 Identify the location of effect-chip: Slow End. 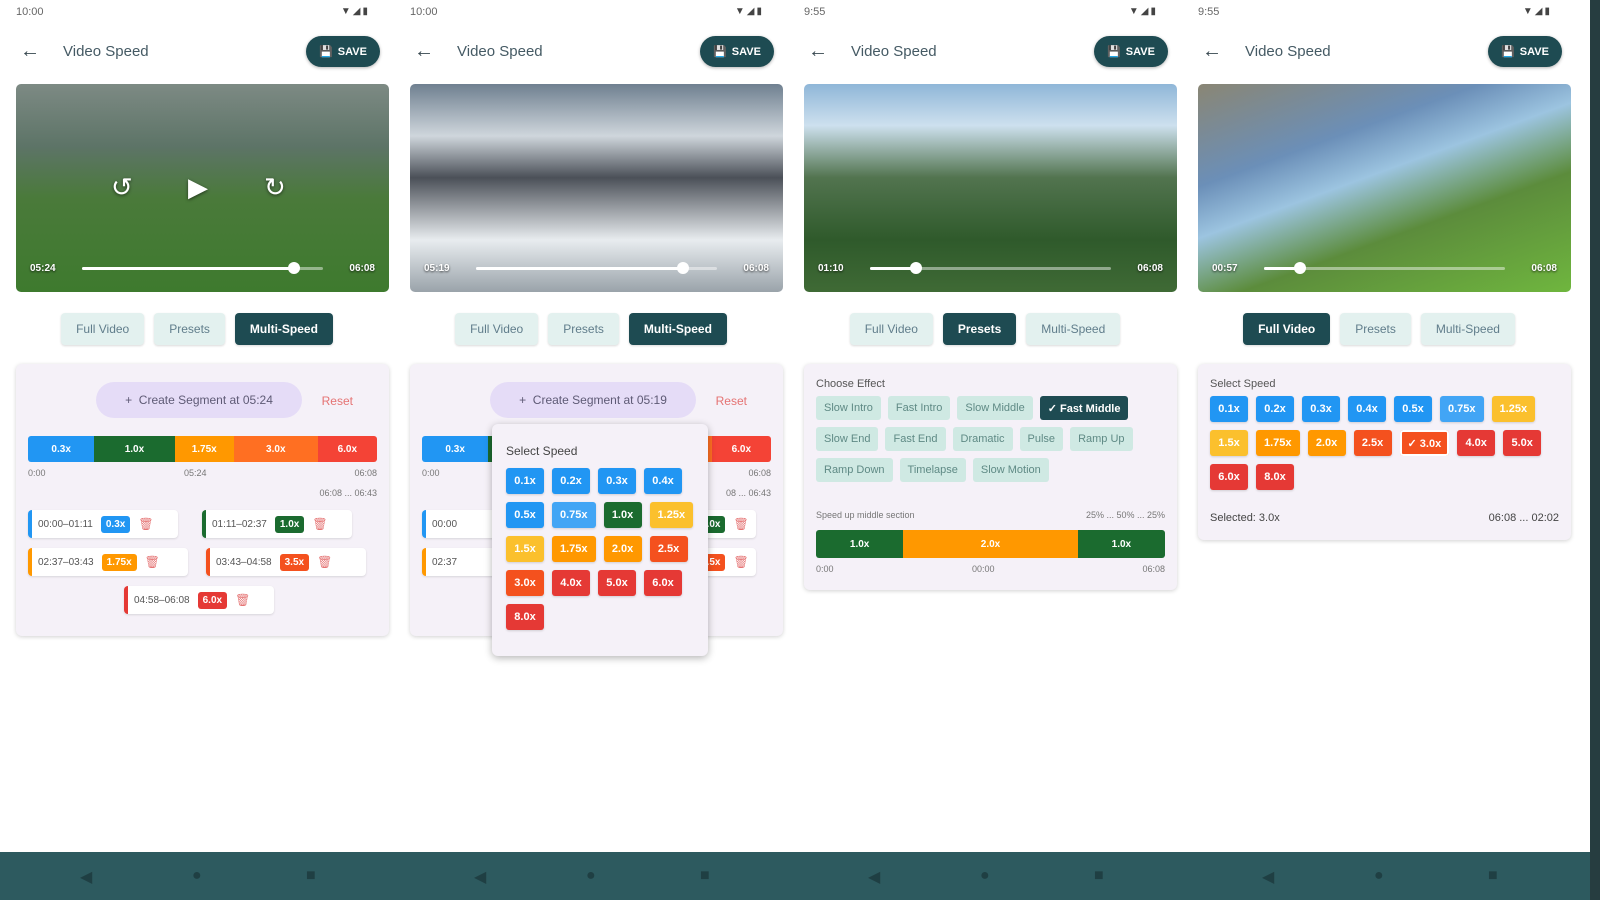
(847, 439).